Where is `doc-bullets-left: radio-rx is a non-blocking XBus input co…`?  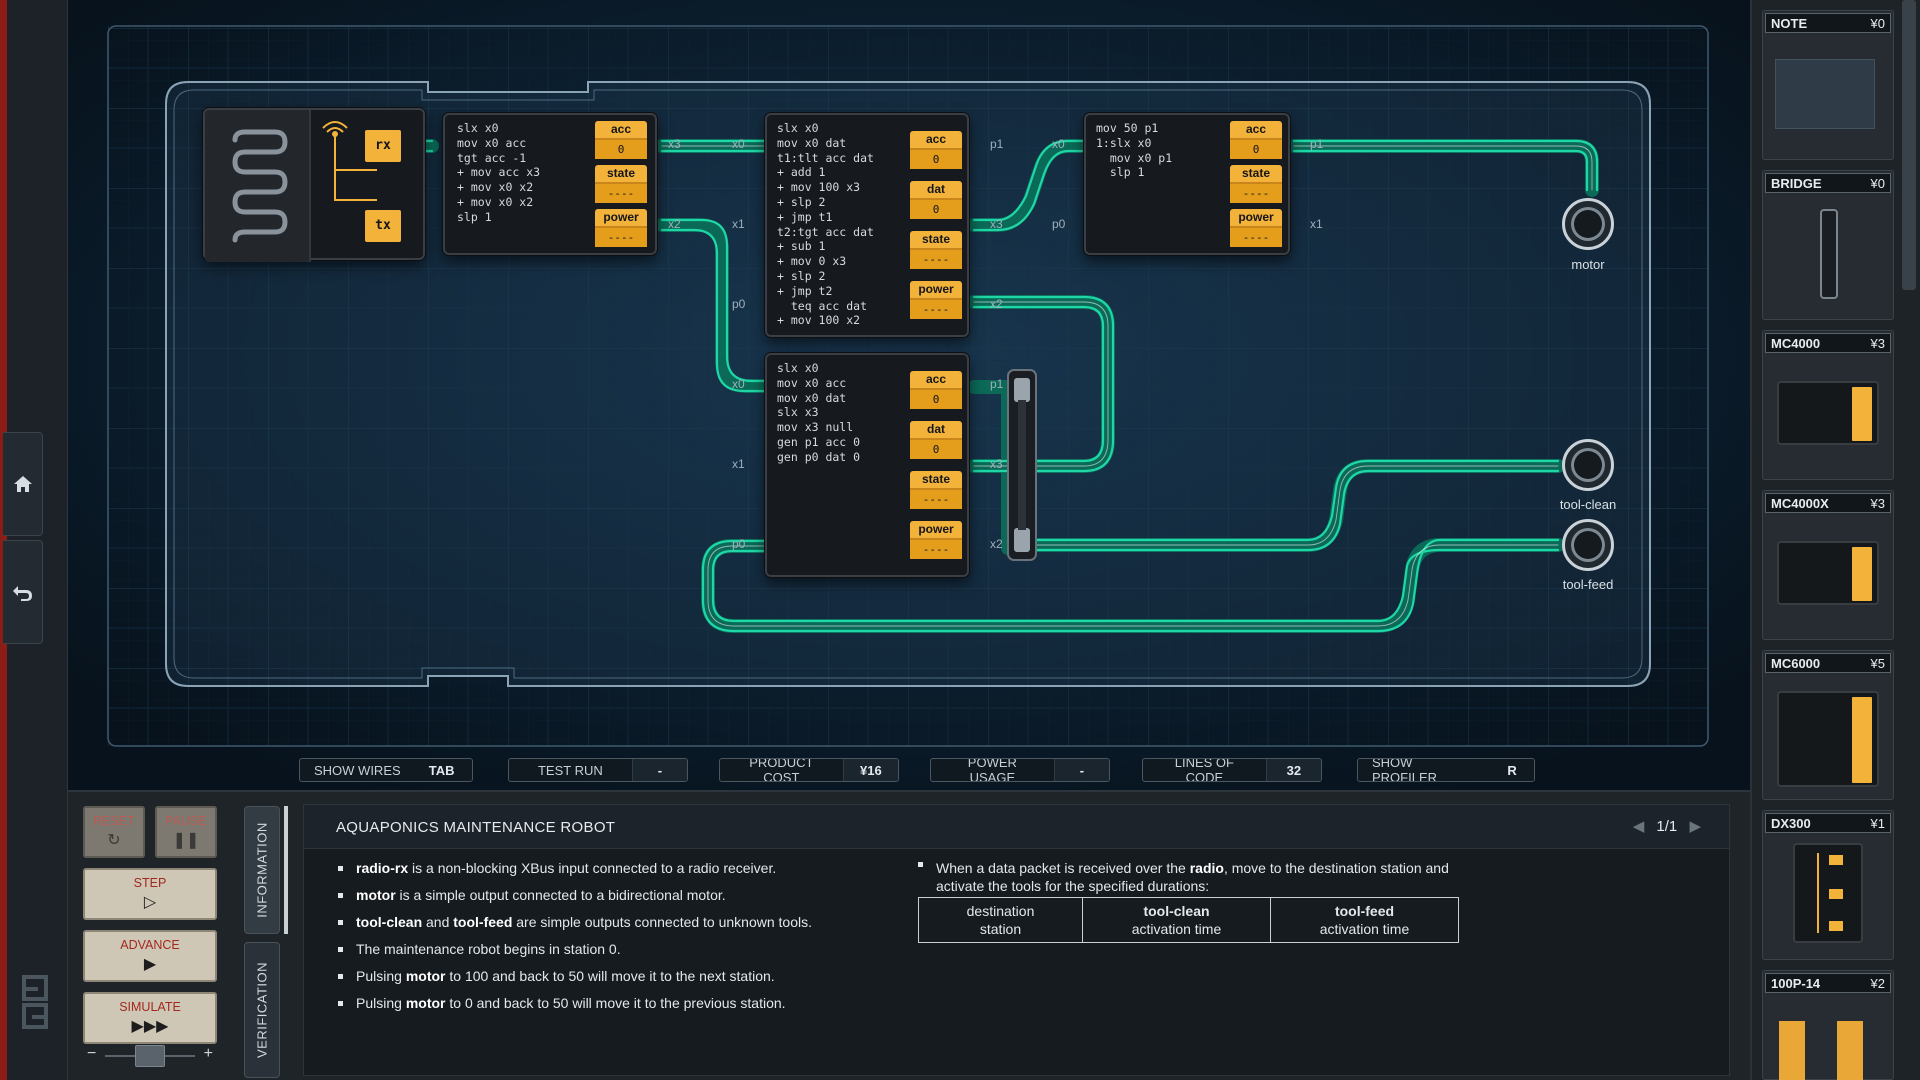
doc-bullets-left: radio-rx is a non-blocking XBus input co… is located at coordinates (596, 936).